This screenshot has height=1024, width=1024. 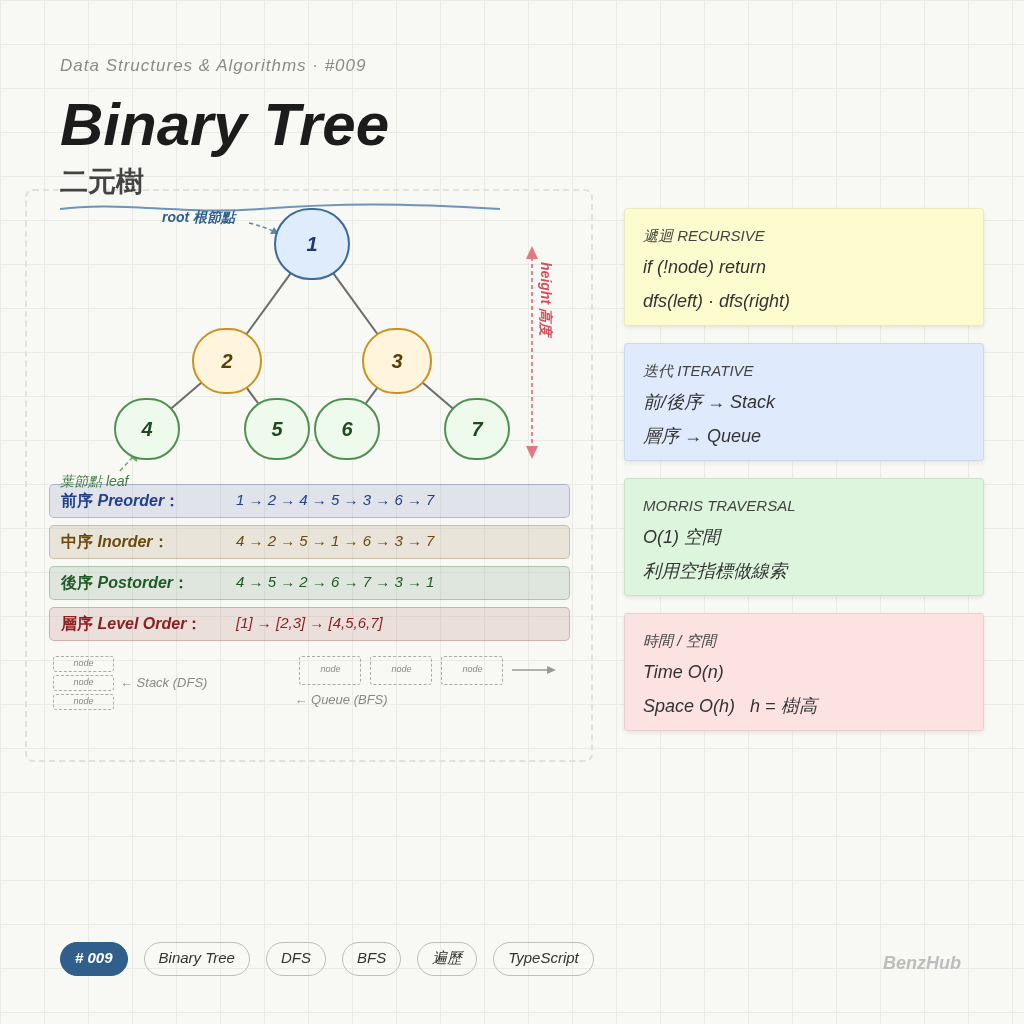 I want to click on tree-node: 7, so click(x=477, y=428).